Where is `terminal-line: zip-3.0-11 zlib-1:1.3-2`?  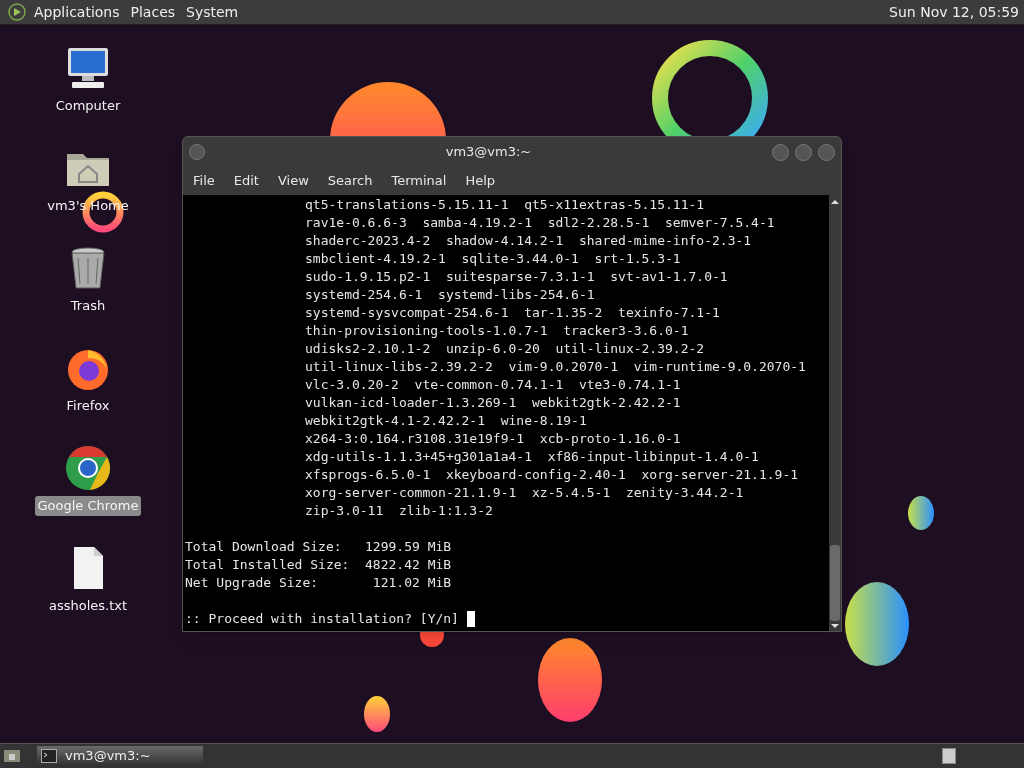
terminal-line: zip-3.0-11 zlib-1:1.3-2 is located at coordinates (399, 511).